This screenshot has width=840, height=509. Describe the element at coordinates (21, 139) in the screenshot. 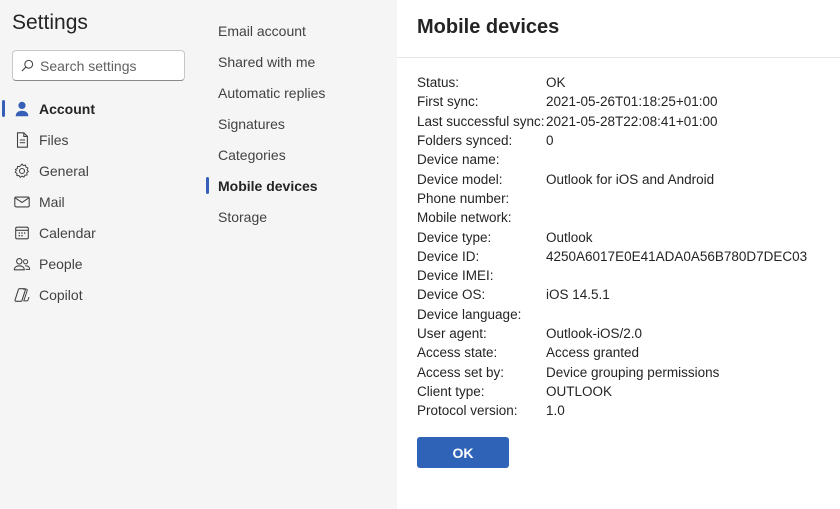

I see `file-icon` at that location.